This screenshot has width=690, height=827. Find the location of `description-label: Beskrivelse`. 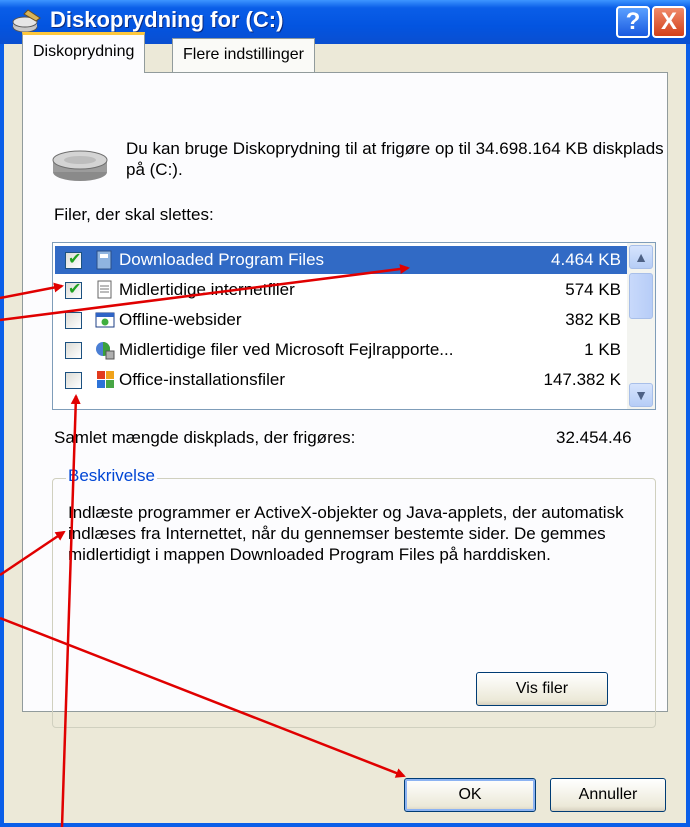

description-label: Beskrivelse is located at coordinates (111, 476).